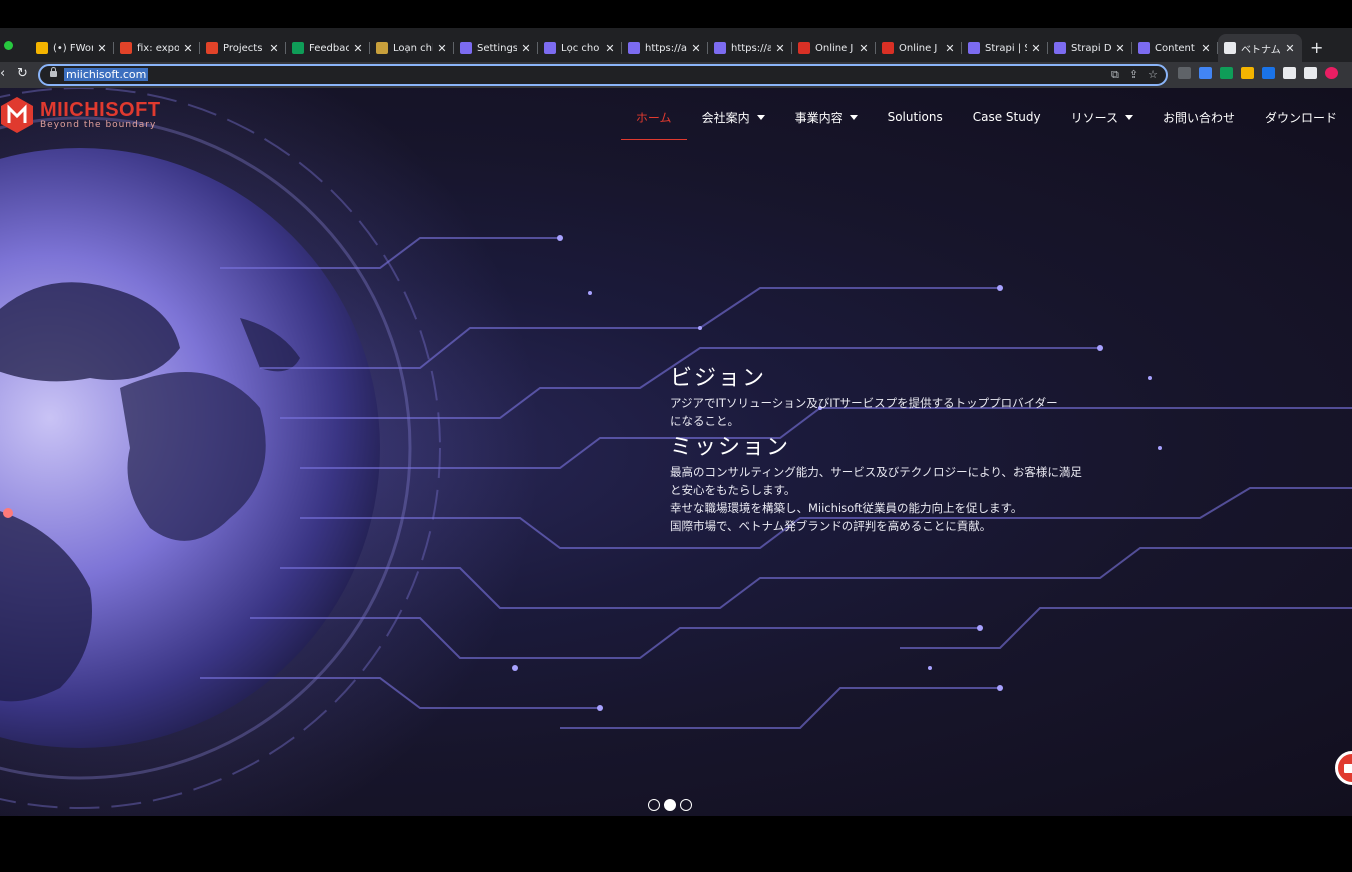 The height and width of the screenshot is (872, 1352). I want to click on logo-title: MIICHISOFT, so click(100, 109).